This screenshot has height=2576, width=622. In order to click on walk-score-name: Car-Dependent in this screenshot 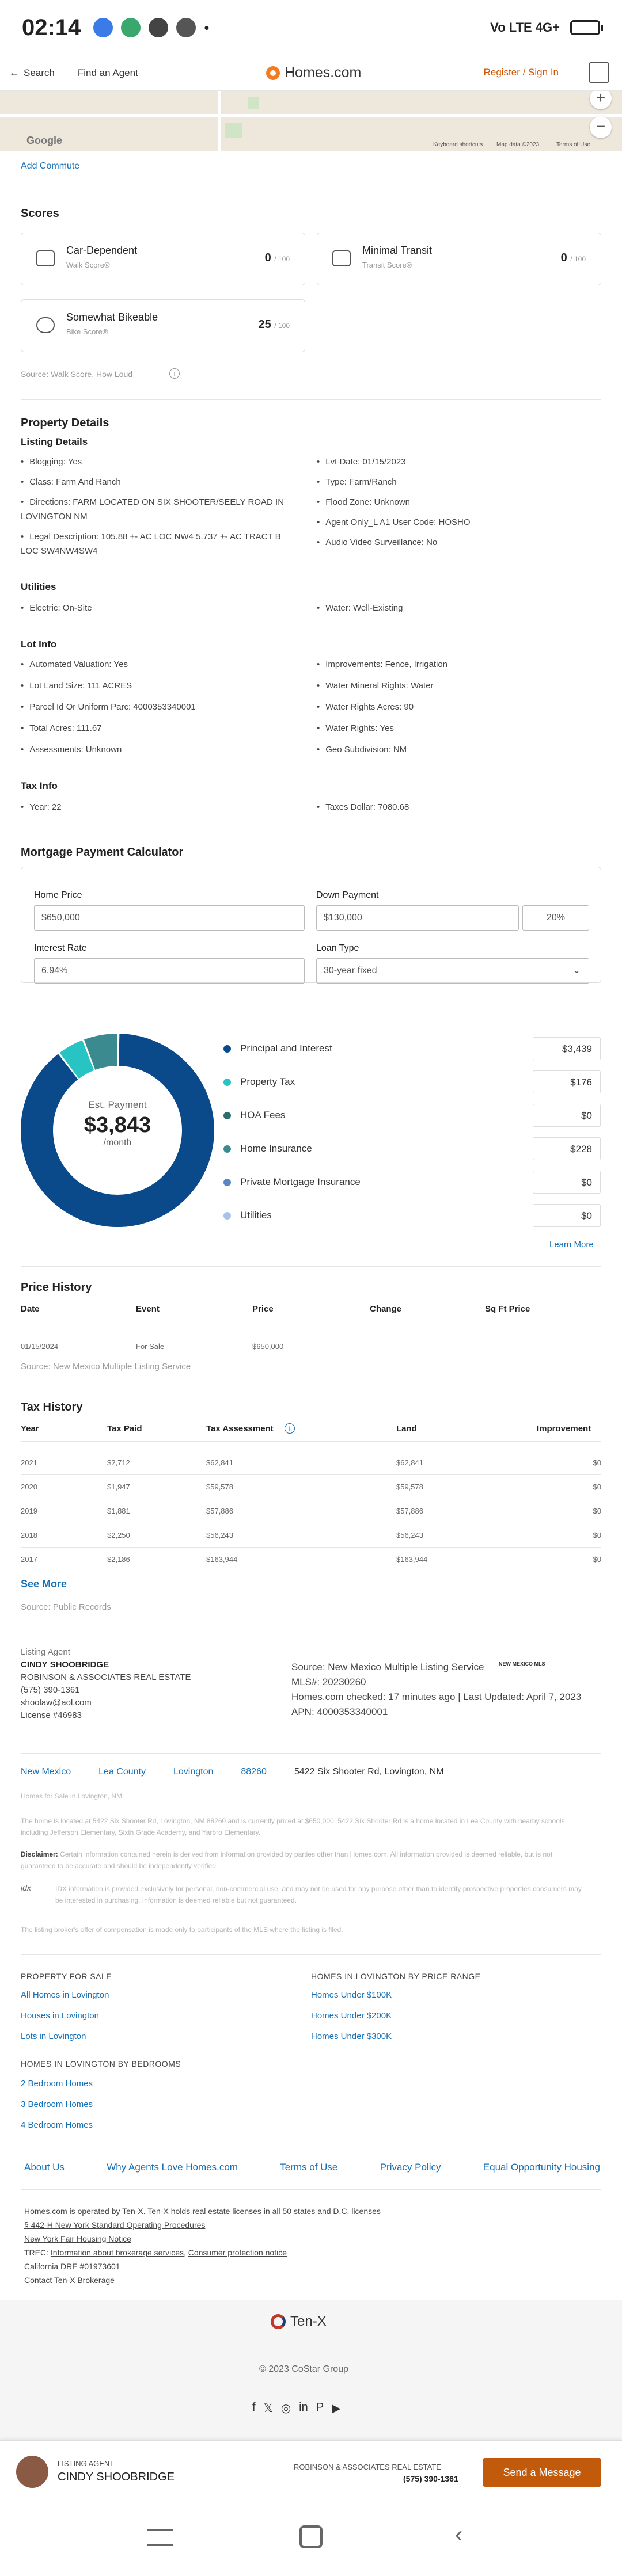, I will do `click(102, 250)`.